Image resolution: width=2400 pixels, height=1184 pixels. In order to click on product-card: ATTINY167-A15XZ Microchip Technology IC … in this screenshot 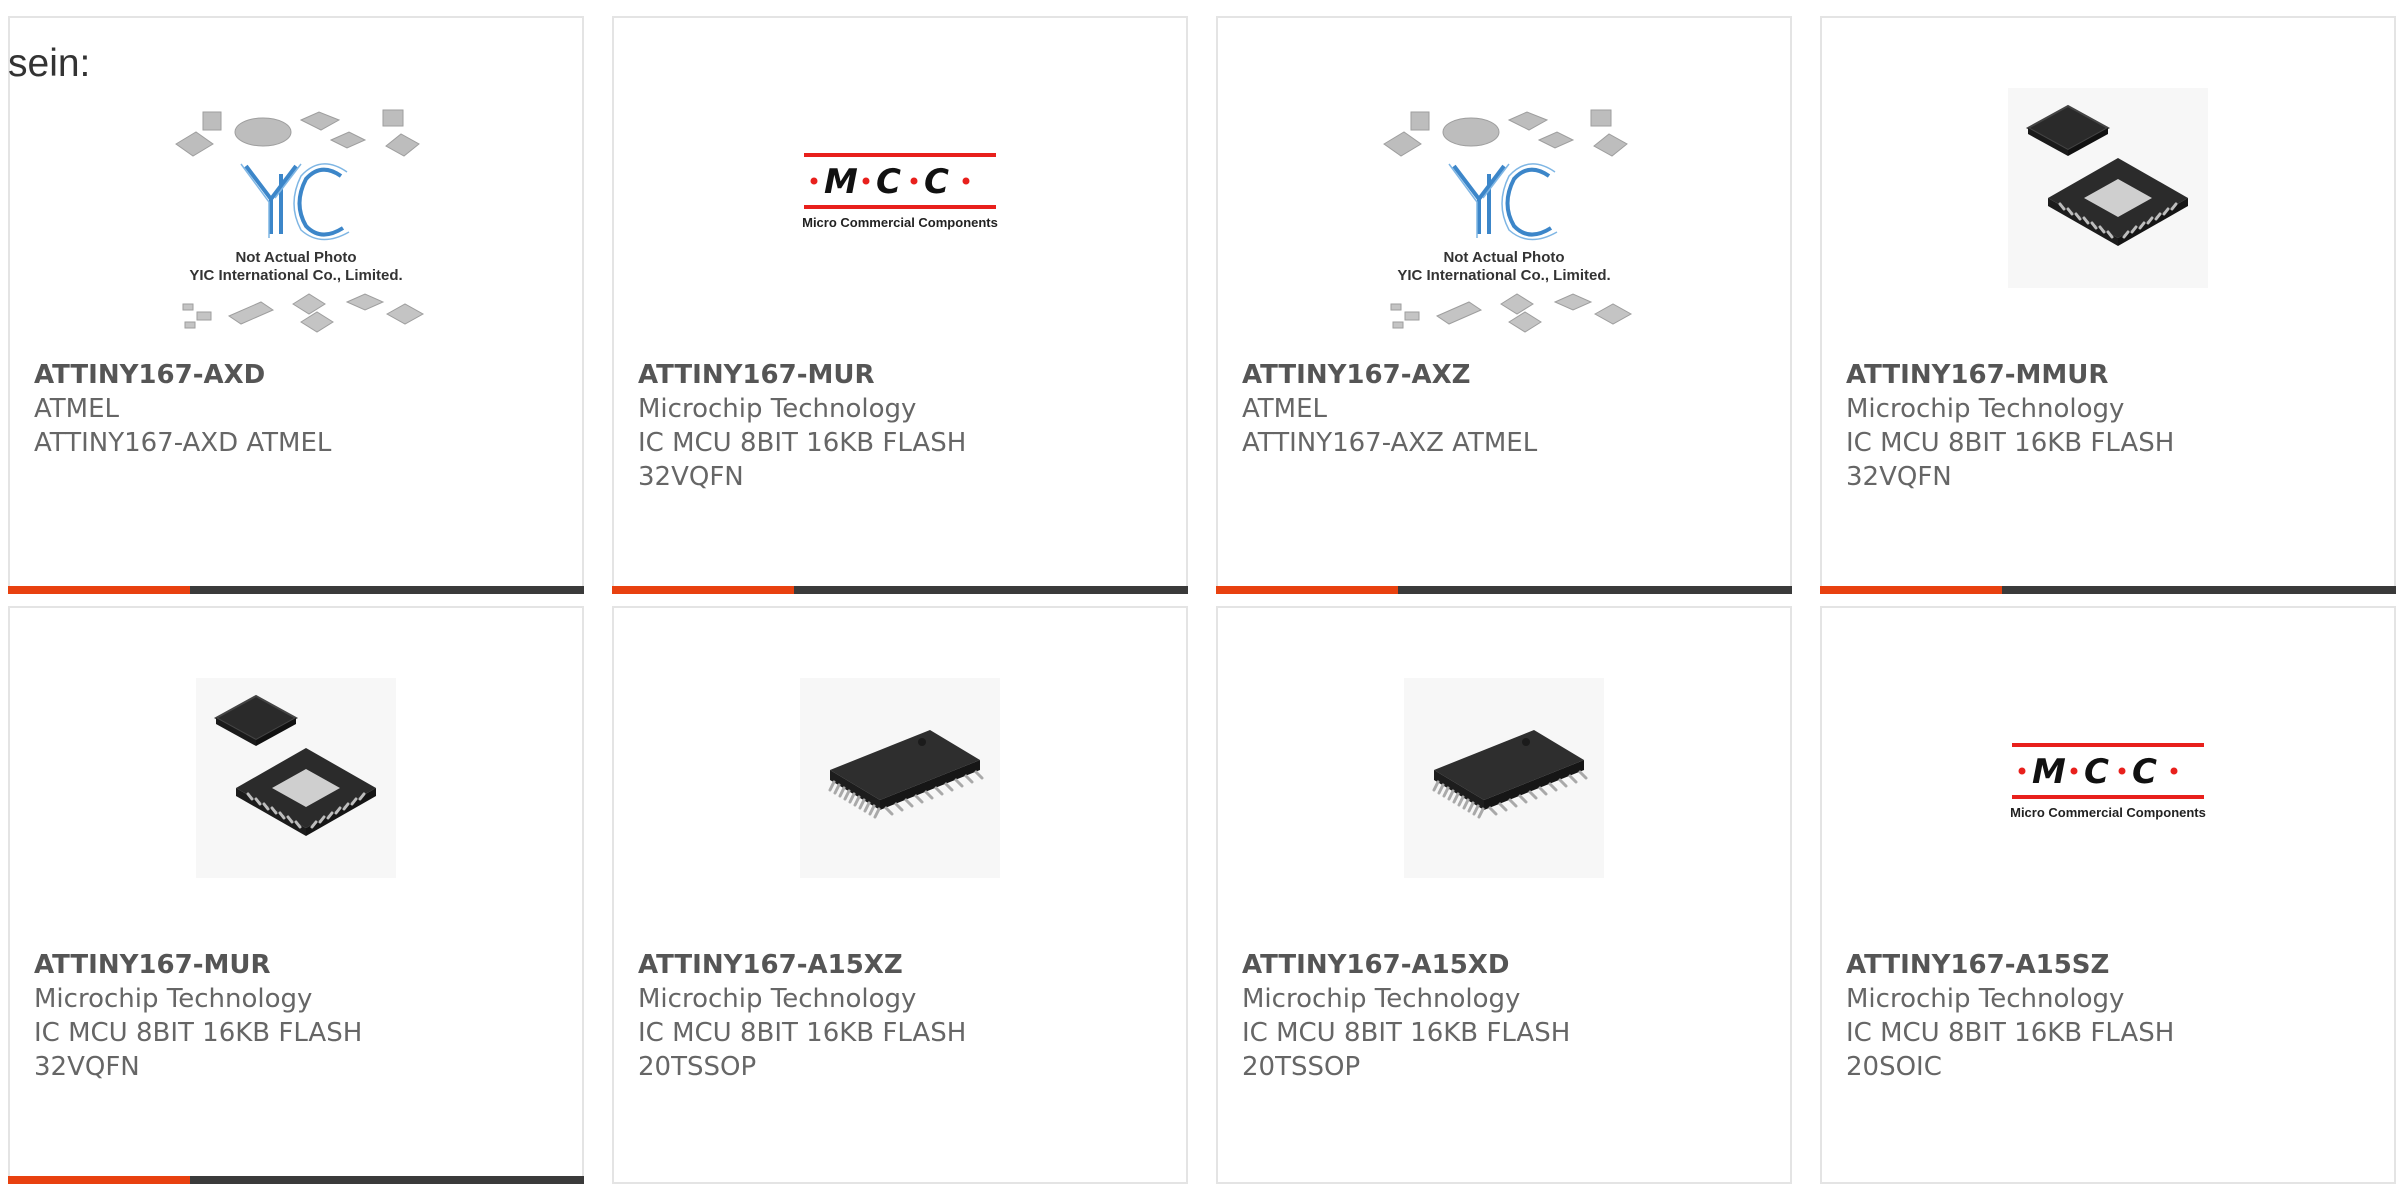, I will do `click(900, 895)`.